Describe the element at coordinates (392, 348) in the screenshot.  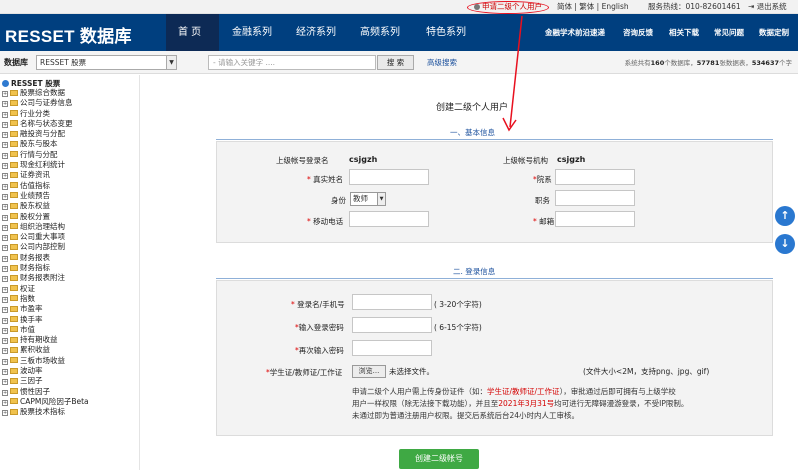
I see `confirm-password-input` at that location.